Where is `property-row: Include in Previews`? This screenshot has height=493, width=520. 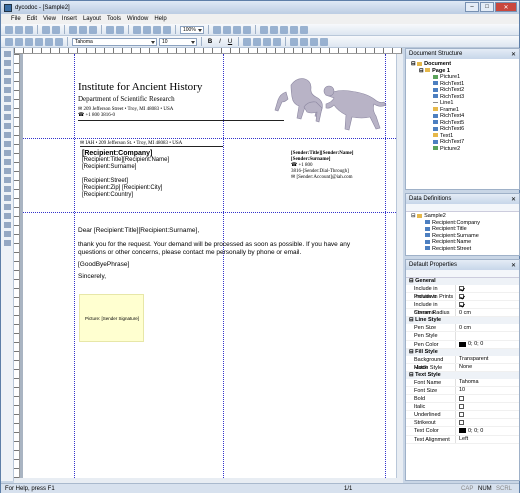 property-row: Include in Previews is located at coordinates (462, 292).